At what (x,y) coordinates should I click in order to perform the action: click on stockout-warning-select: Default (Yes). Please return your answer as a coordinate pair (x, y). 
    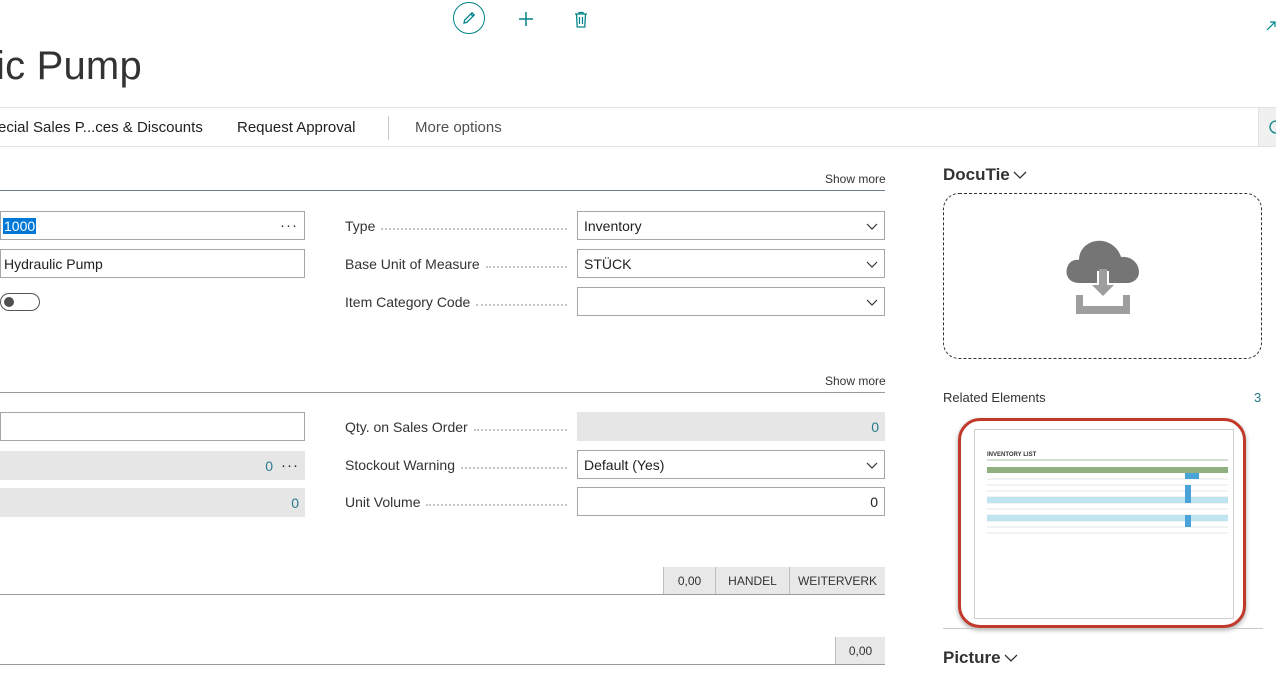
    Looking at the image, I should click on (731, 464).